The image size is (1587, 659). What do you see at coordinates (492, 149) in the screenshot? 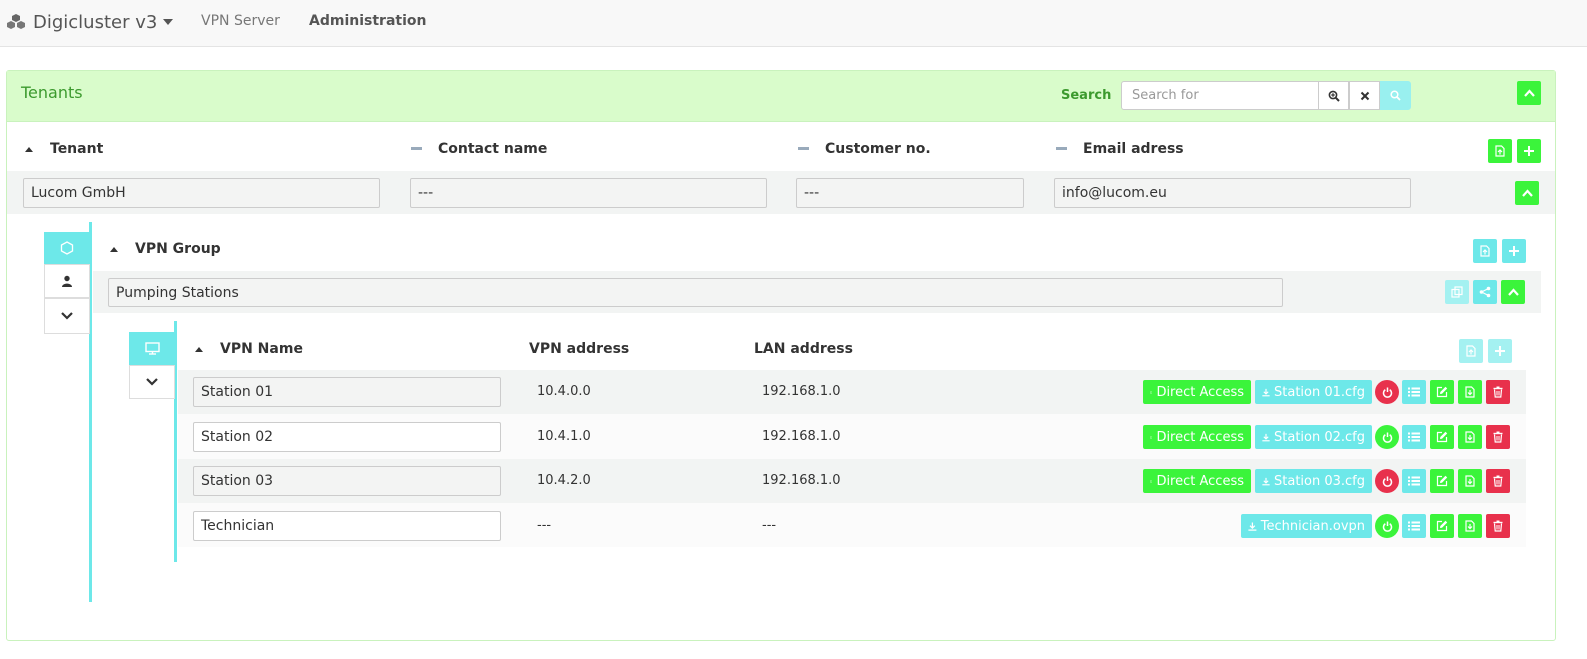
I see `col-contact-name: Contact name` at bounding box center [492, 149].